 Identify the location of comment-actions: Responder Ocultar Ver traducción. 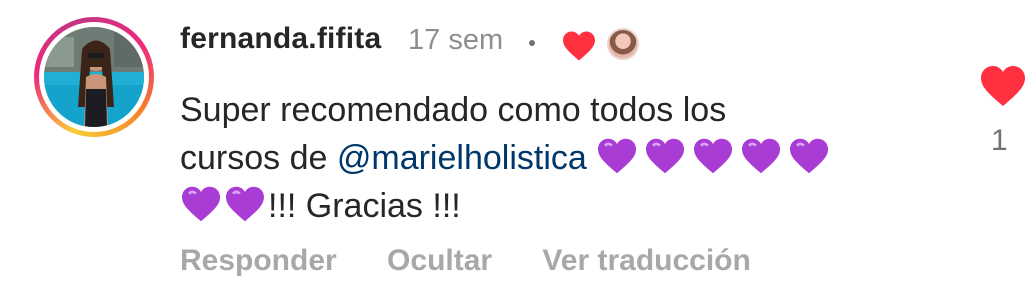
(486, 261).